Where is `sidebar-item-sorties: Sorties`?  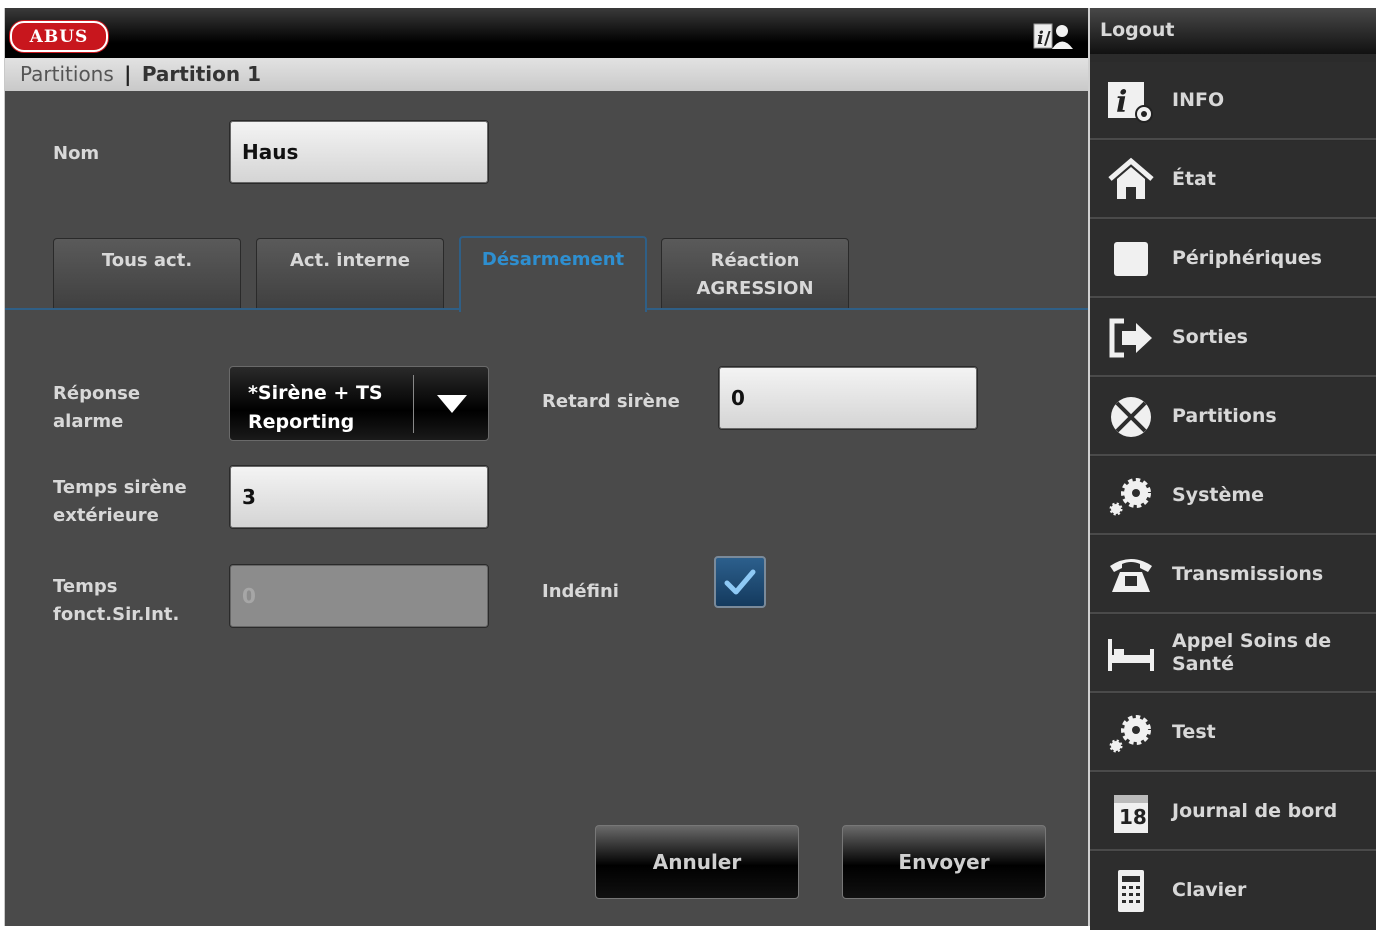 sidebar-item-sorties: Sorties is located at coordinates (1233, 338).